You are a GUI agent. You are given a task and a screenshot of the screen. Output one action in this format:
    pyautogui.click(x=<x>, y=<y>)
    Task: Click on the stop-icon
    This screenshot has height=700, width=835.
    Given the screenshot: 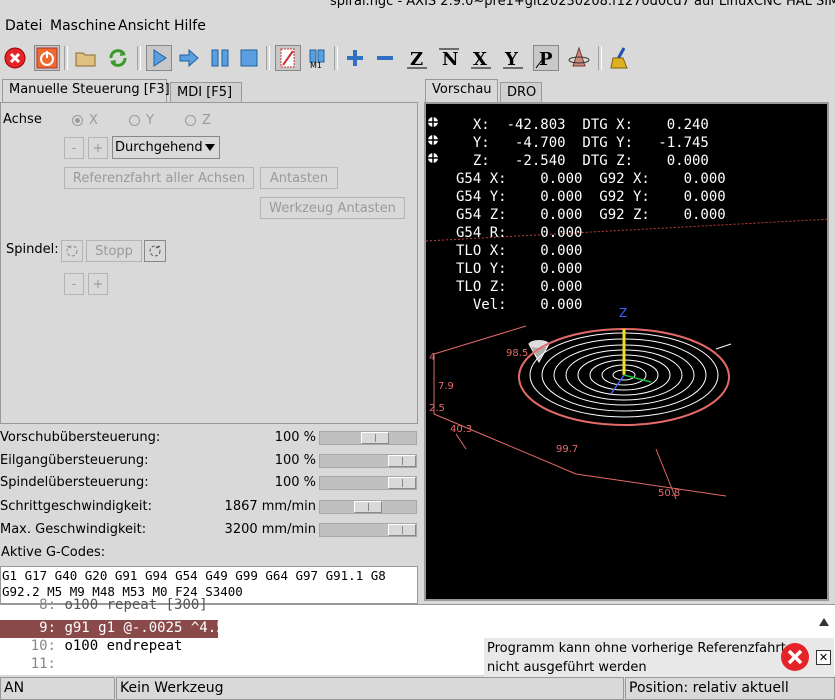 What is the action you would take?
    pyautogui.click(x=249, y=58)
    